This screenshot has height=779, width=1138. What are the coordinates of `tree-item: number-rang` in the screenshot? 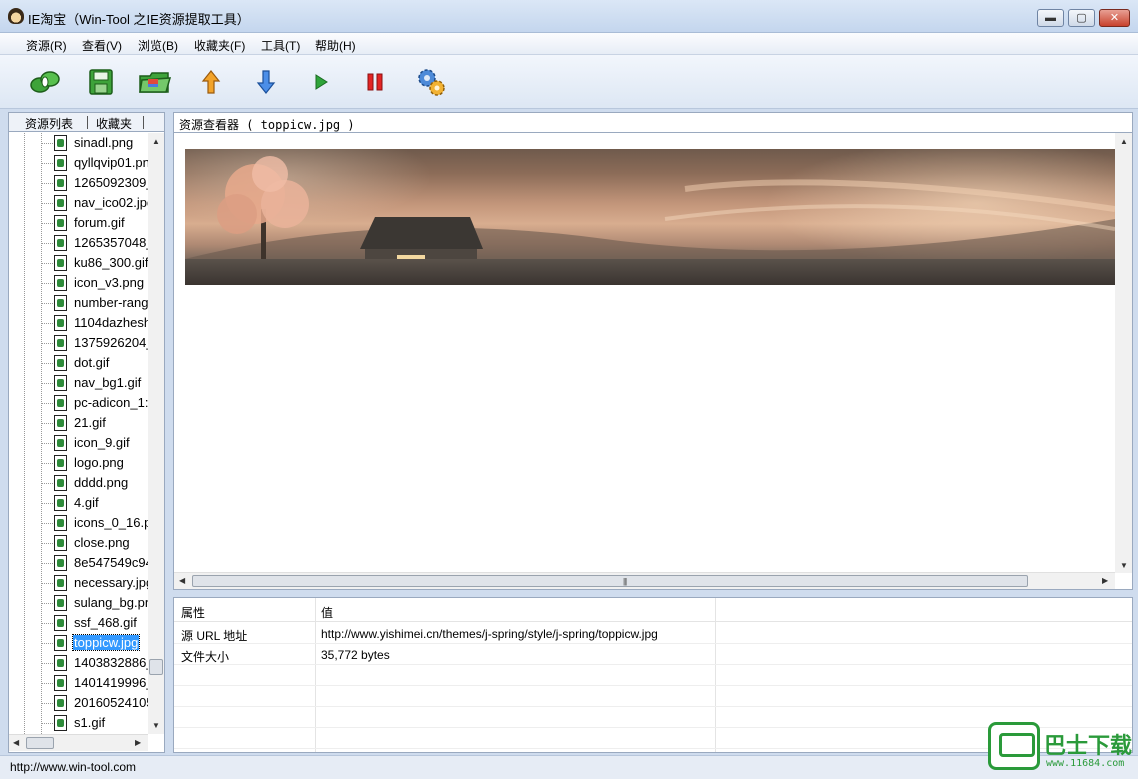 It's located at (94, 303).